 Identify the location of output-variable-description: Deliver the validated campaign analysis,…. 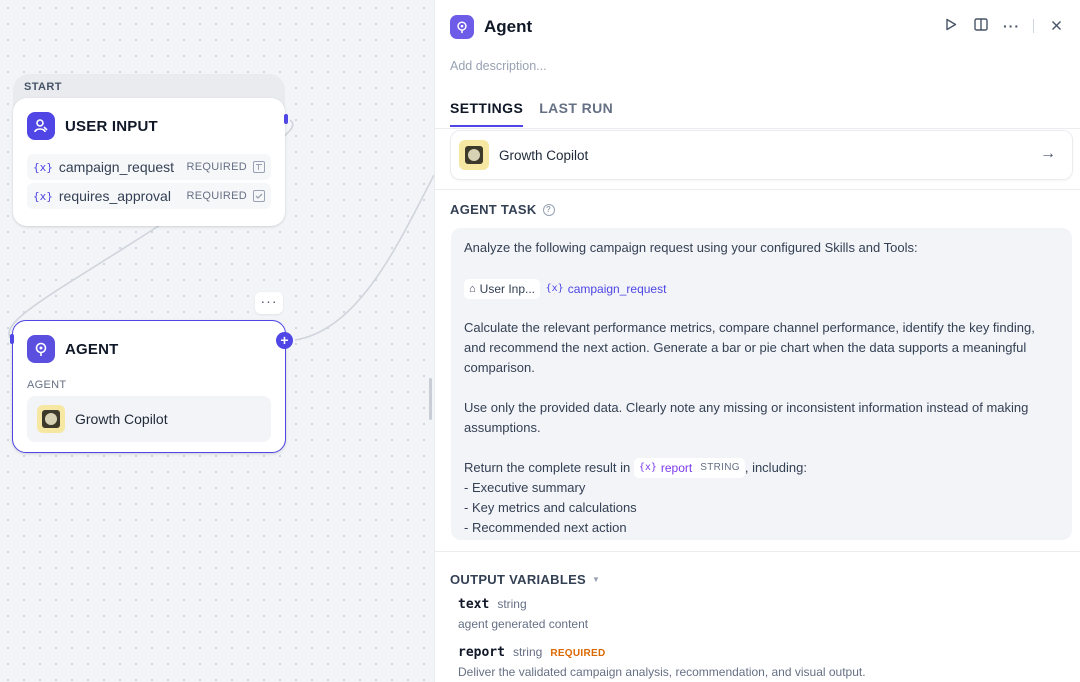
(662, 672).